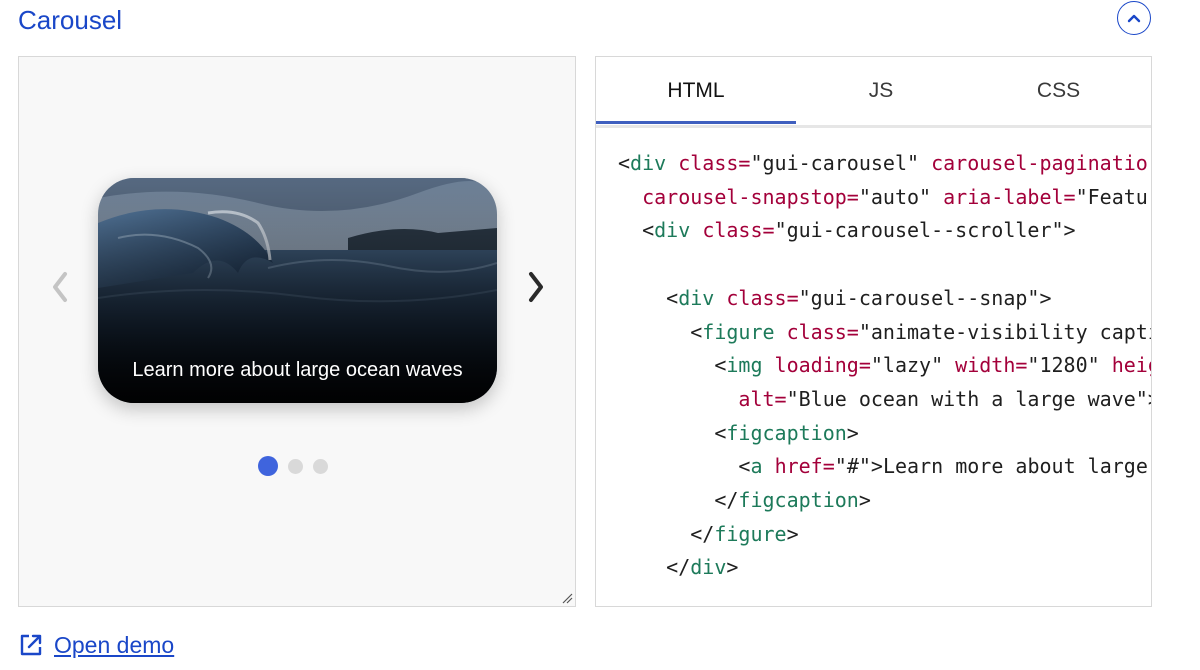 The image size is (1200, 670). I want to click on chevron-right-icon, so click(536, 287).